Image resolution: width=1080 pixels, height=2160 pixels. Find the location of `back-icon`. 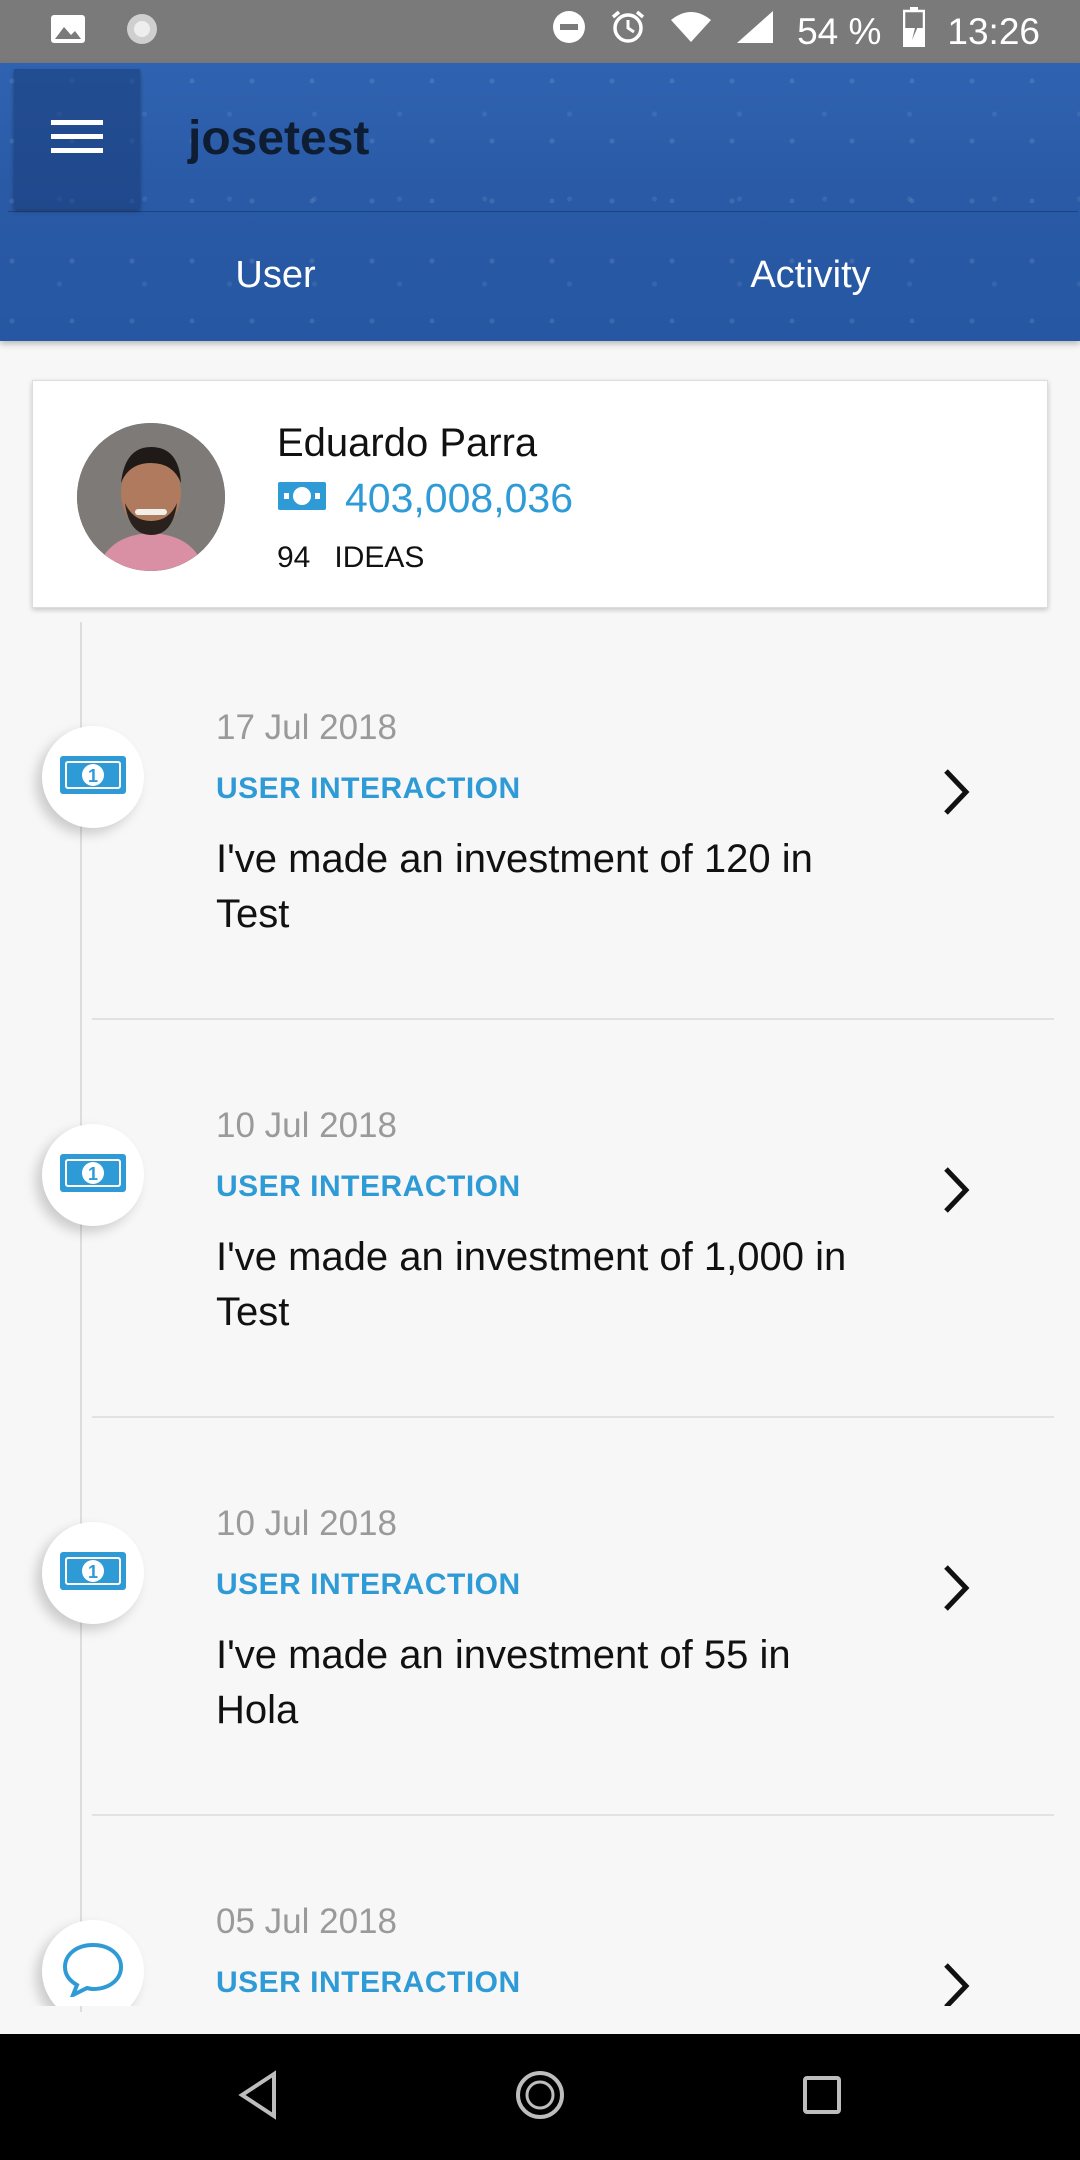

back-icon is located at coordinates (258, 2097).